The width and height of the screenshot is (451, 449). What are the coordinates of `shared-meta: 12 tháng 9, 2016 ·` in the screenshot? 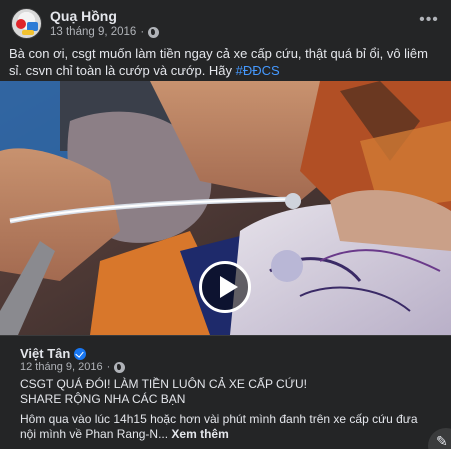 It's located at (73, 367).